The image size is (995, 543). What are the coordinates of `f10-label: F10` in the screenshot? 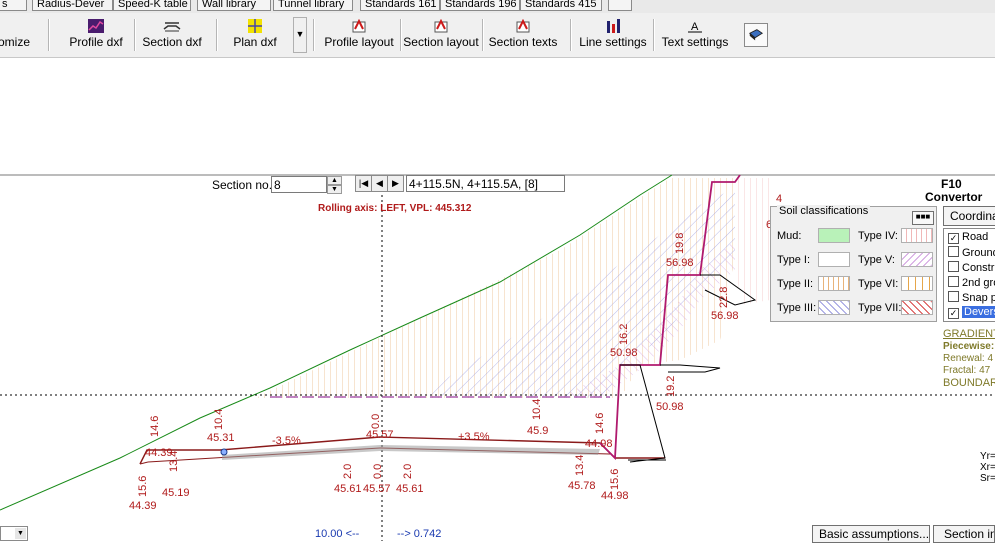 It's located at (951, 184).